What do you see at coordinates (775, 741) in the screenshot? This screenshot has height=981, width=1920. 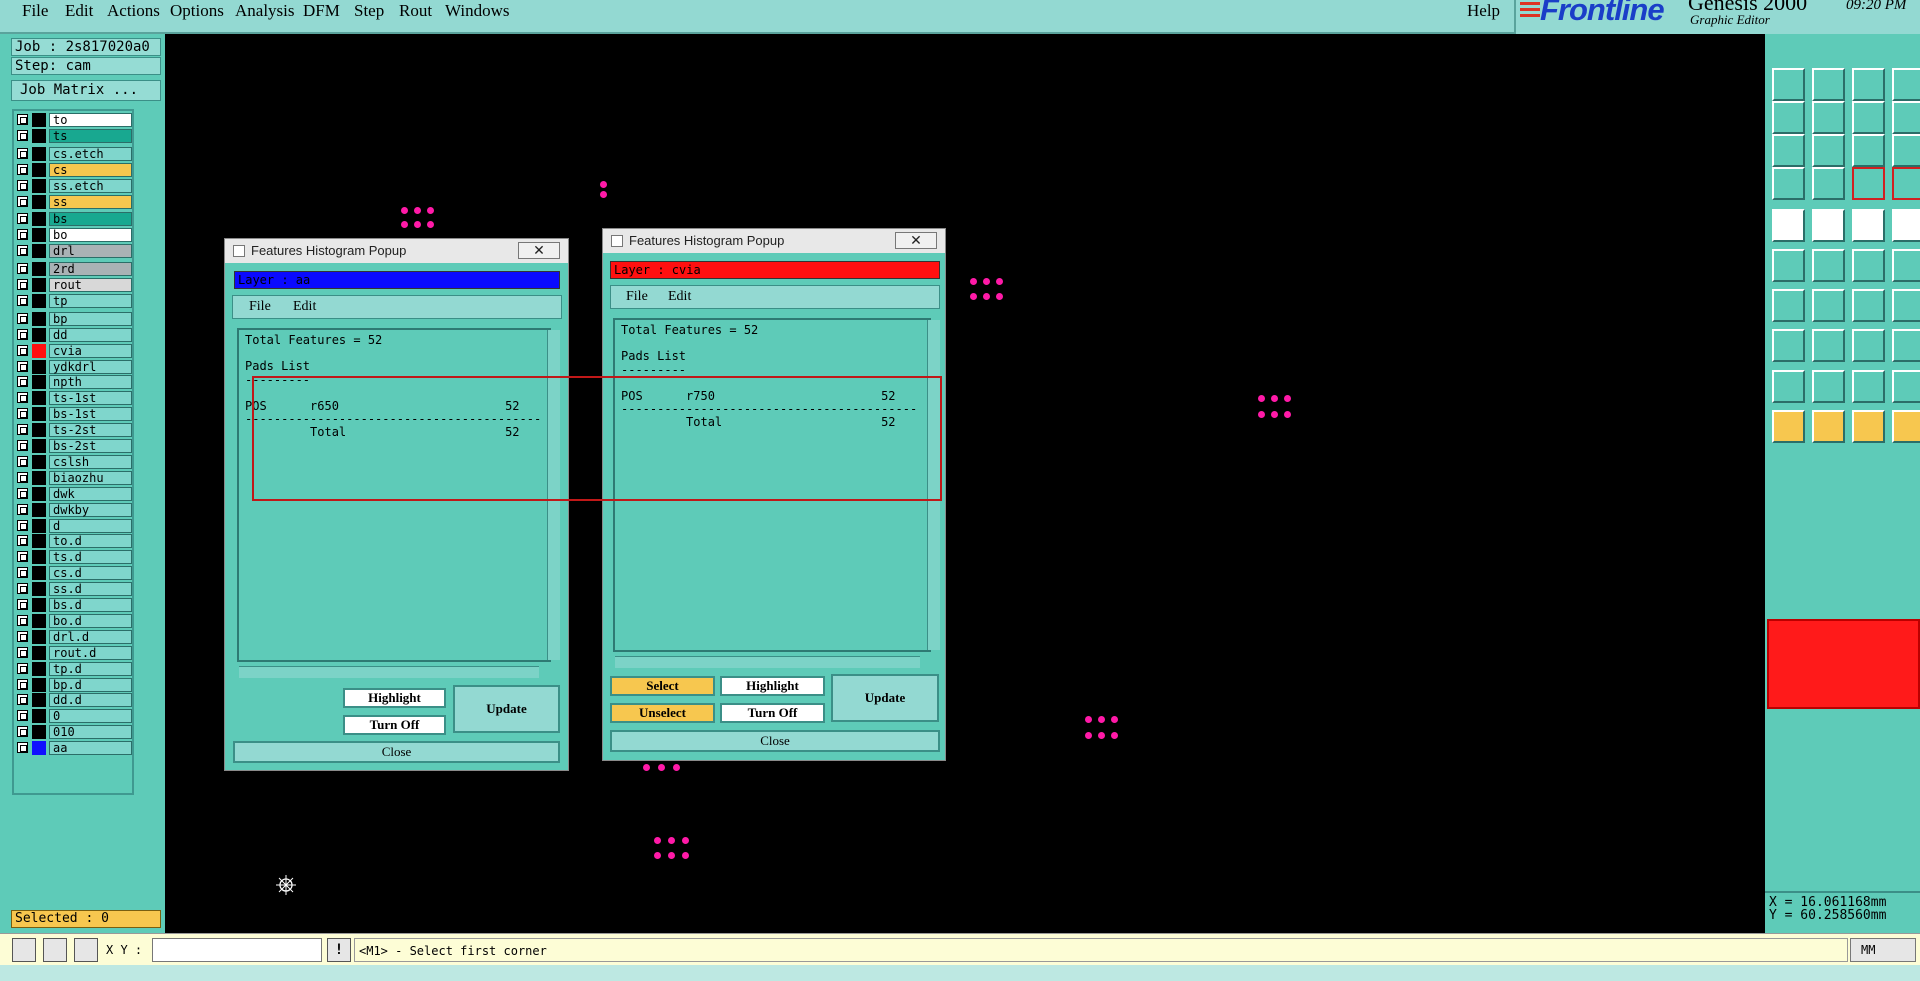 I see `close-button: Close` at bounding box center [775, 741].